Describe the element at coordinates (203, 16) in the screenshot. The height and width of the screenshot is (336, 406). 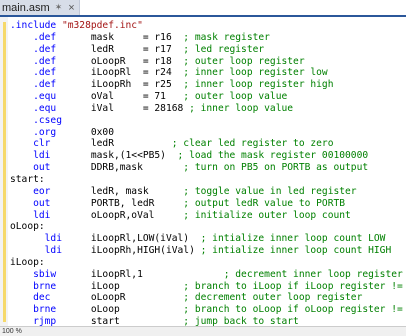
I see `tab-underline` at that location.